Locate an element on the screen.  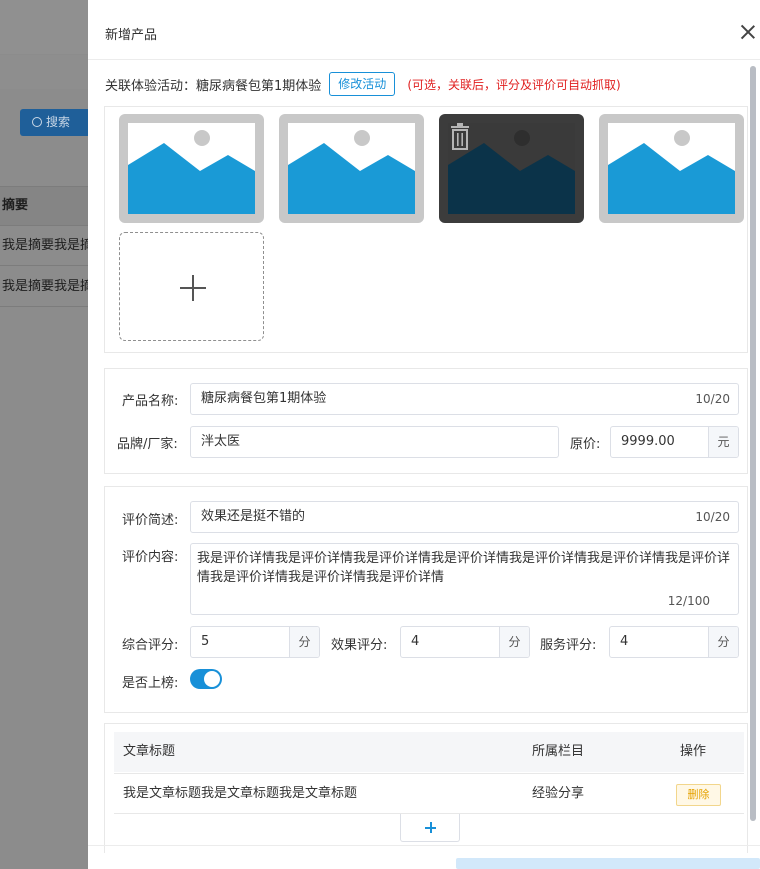
price-unit: 元 is located at coordinates (723, 442).